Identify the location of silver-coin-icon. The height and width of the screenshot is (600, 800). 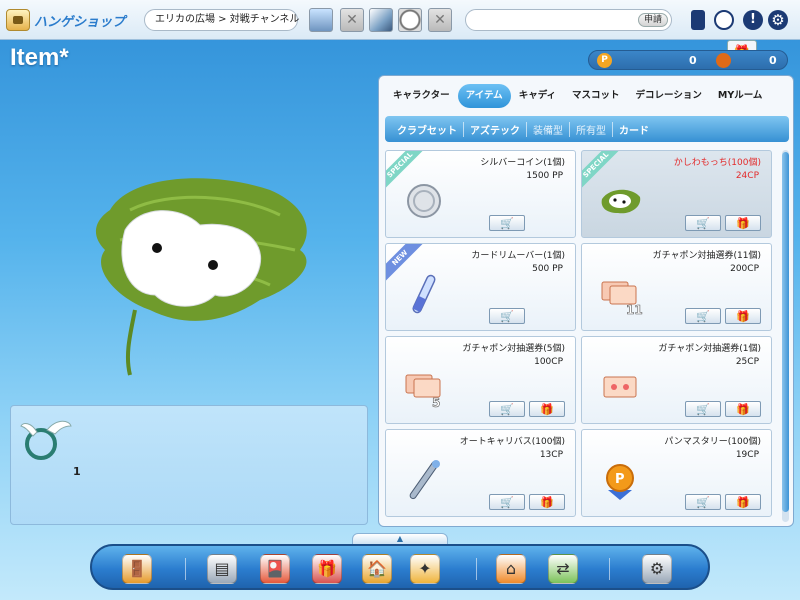
(424, 201).